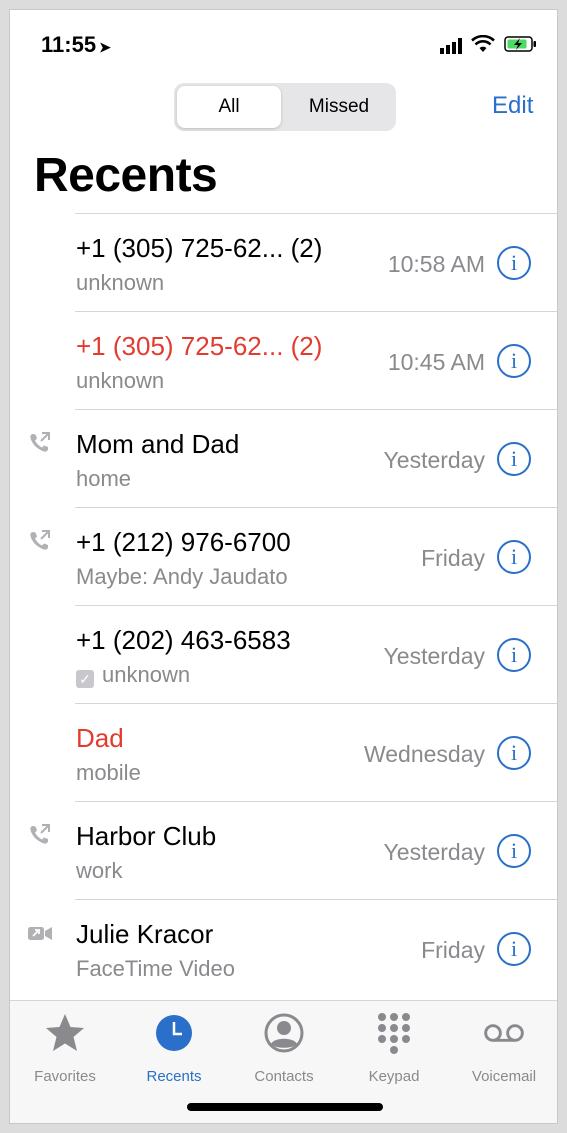 The width and height of the screenshot is (567, 1133). I want to click on tab-recents: Recents, so click(174, 1048).